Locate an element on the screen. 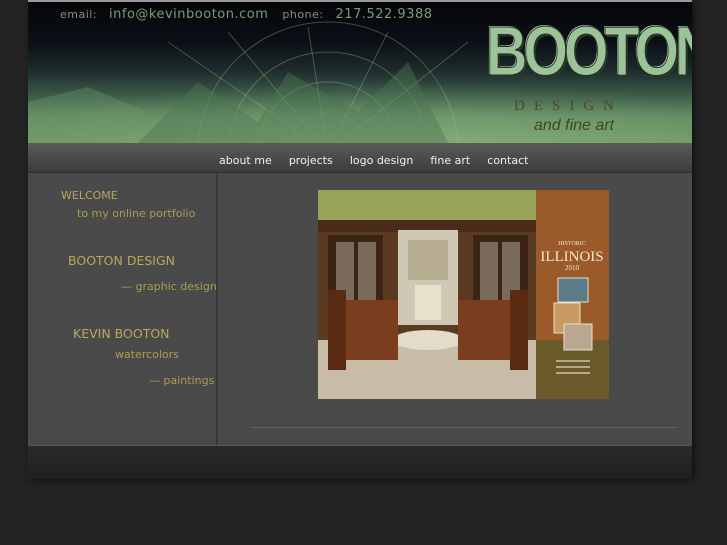  poster-title: ILLINOIS is located at coordinates (571, 257).